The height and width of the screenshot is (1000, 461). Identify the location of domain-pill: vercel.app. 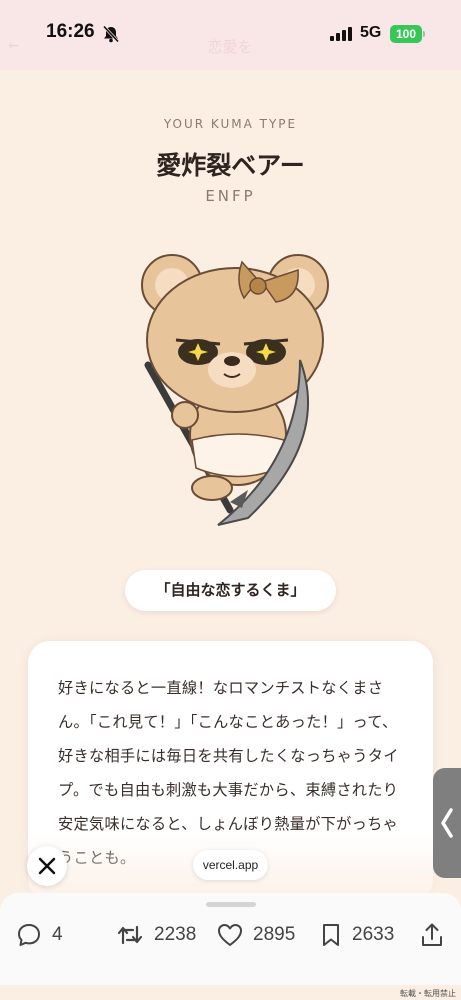
(230, 865).